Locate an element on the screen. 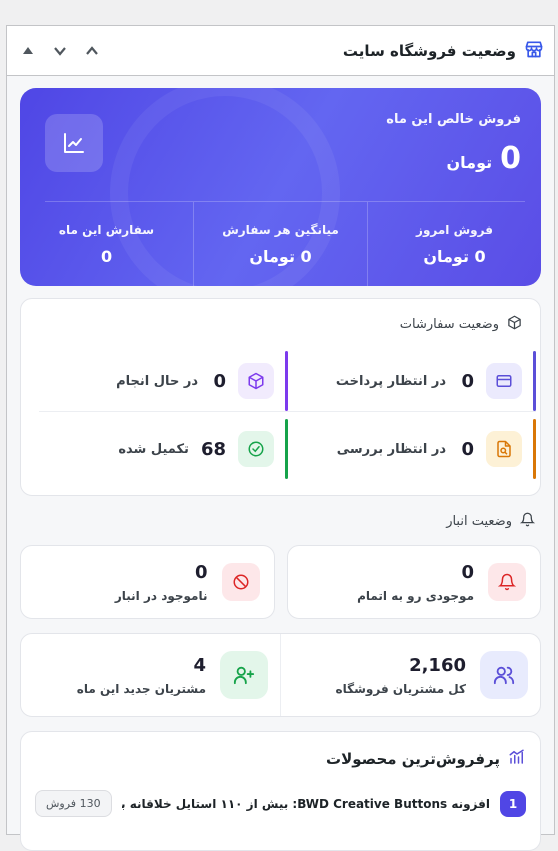 This screenshot has width=558, height=851. stat-today-sales: فروش امروز 0 تومان is located at coordinates (454, 244).